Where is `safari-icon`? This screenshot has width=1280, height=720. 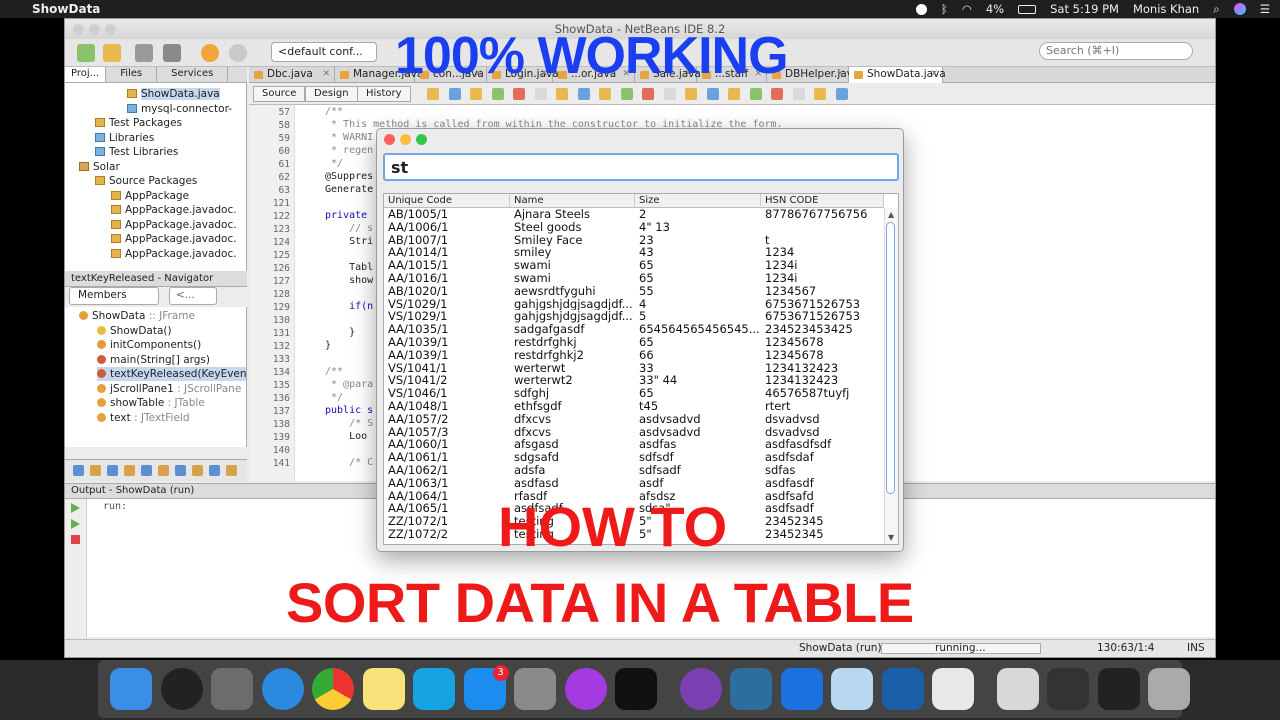
safari-icon is located at coordinates (282, 689).